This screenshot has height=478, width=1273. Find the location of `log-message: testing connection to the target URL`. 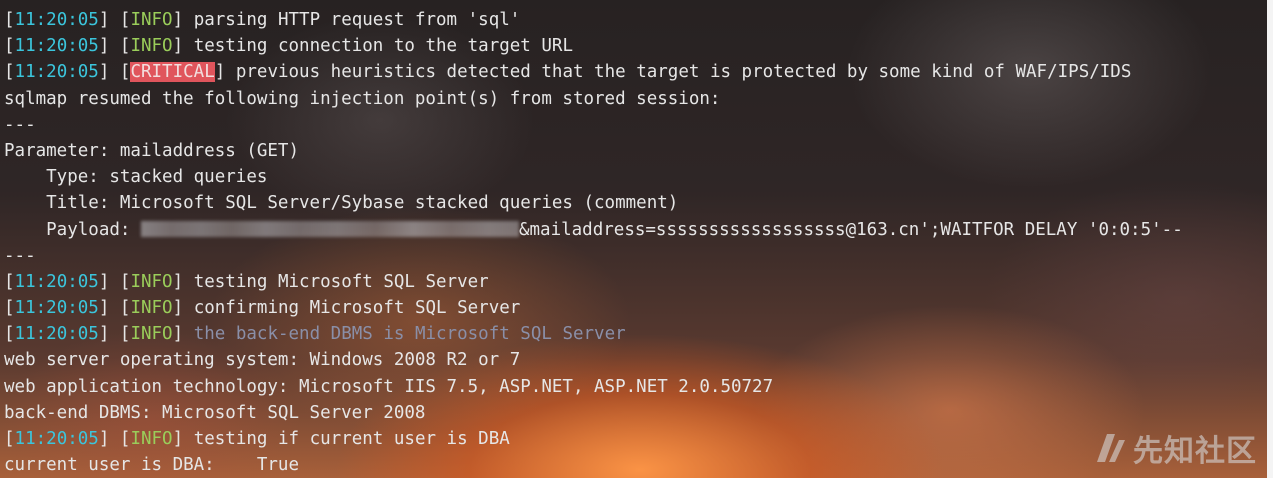

log-message: testing connection to the target URL is located at coordinates (378, 46).